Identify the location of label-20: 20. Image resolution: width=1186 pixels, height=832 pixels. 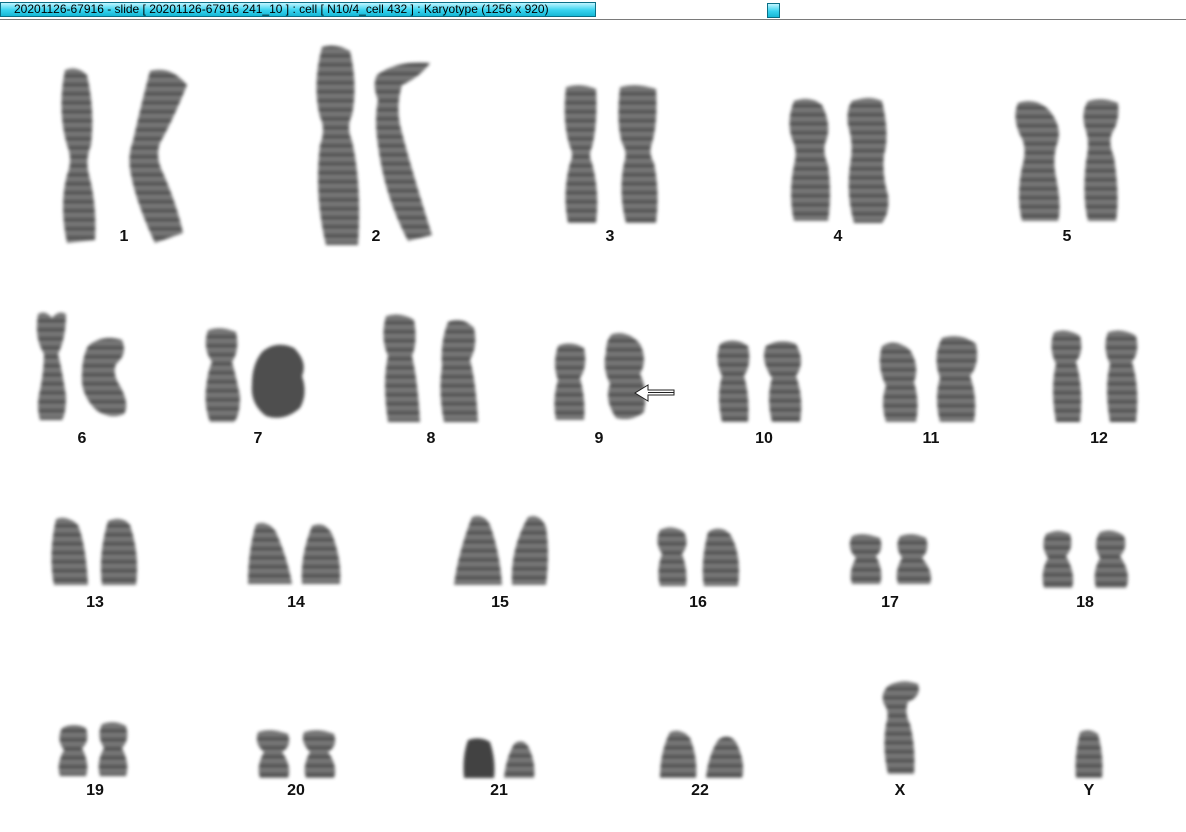
(296, 790).